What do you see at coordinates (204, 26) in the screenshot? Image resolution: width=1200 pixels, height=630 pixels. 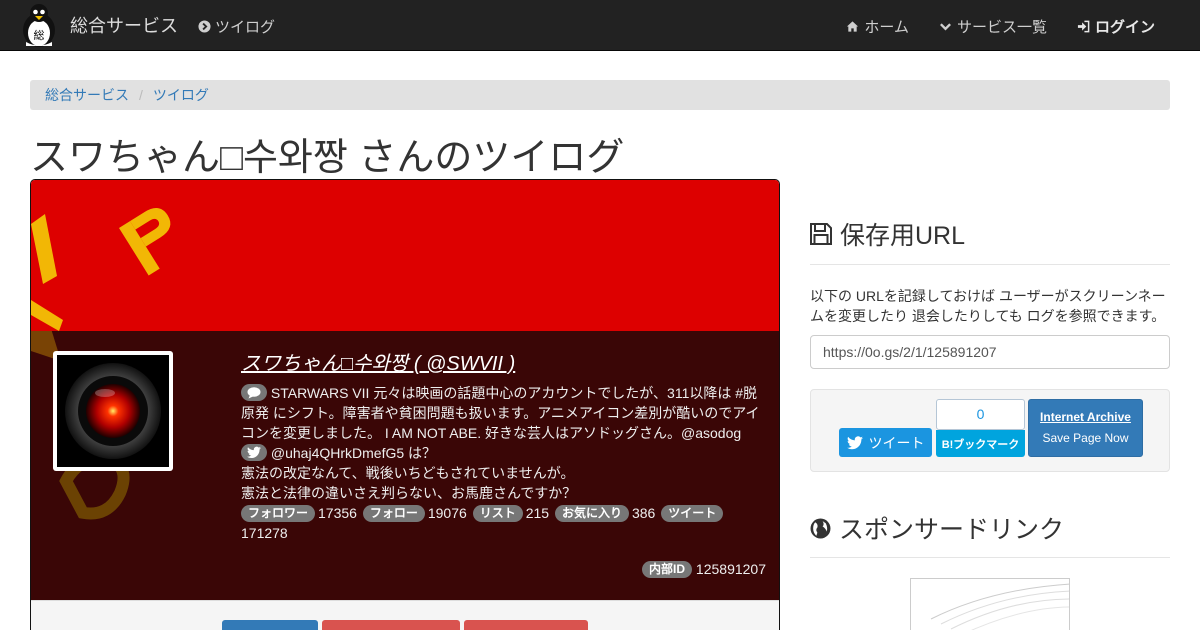 I see `chevron-circle-right-icon` at bounding box center [204, 26].